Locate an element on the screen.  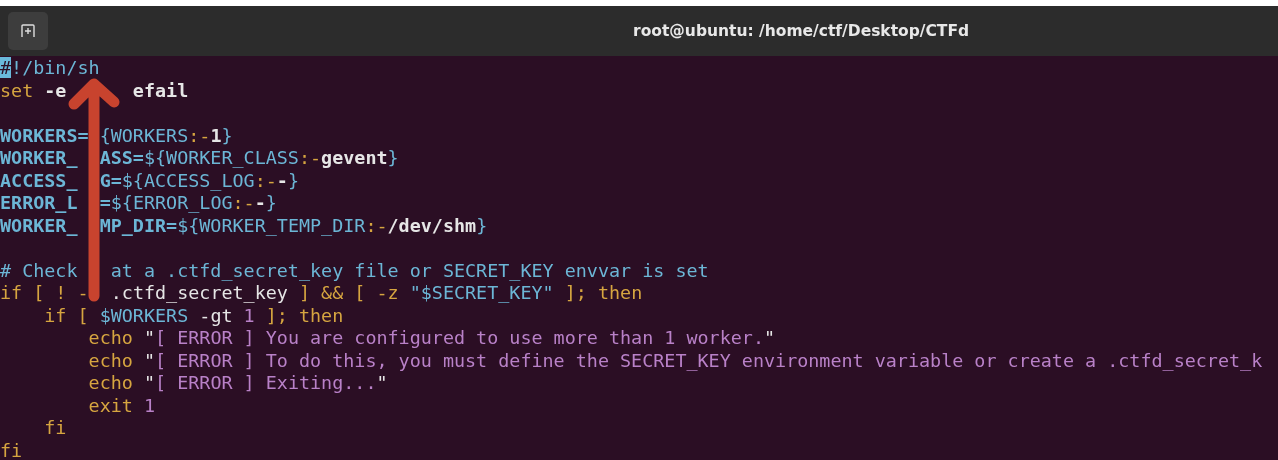
code-line: exit 1 is located at coordinates (121, 405).